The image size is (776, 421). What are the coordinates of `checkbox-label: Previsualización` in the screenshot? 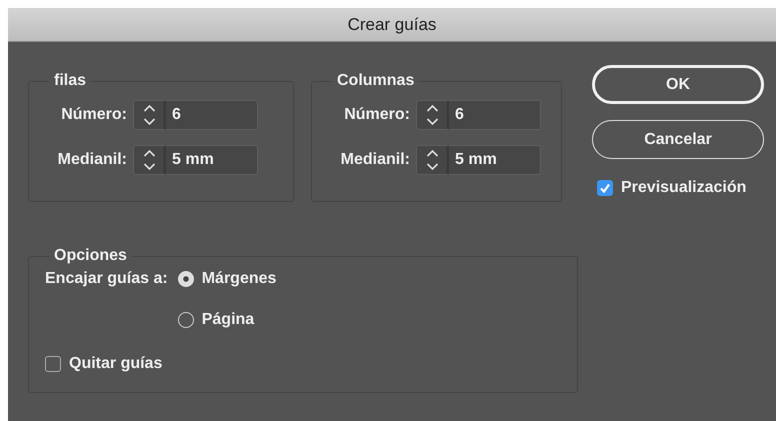 It's located at (683, 188).